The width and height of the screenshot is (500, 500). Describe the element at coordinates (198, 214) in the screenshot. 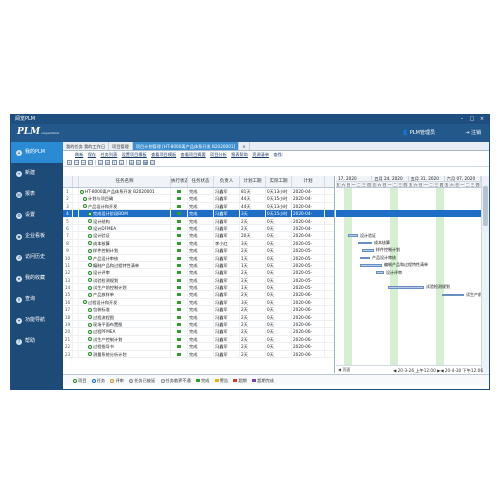

I see `table-row: 4 完成设计阶段BOM 完成 冯鑫军 3天 0天15小时 2020-04-` at that location.